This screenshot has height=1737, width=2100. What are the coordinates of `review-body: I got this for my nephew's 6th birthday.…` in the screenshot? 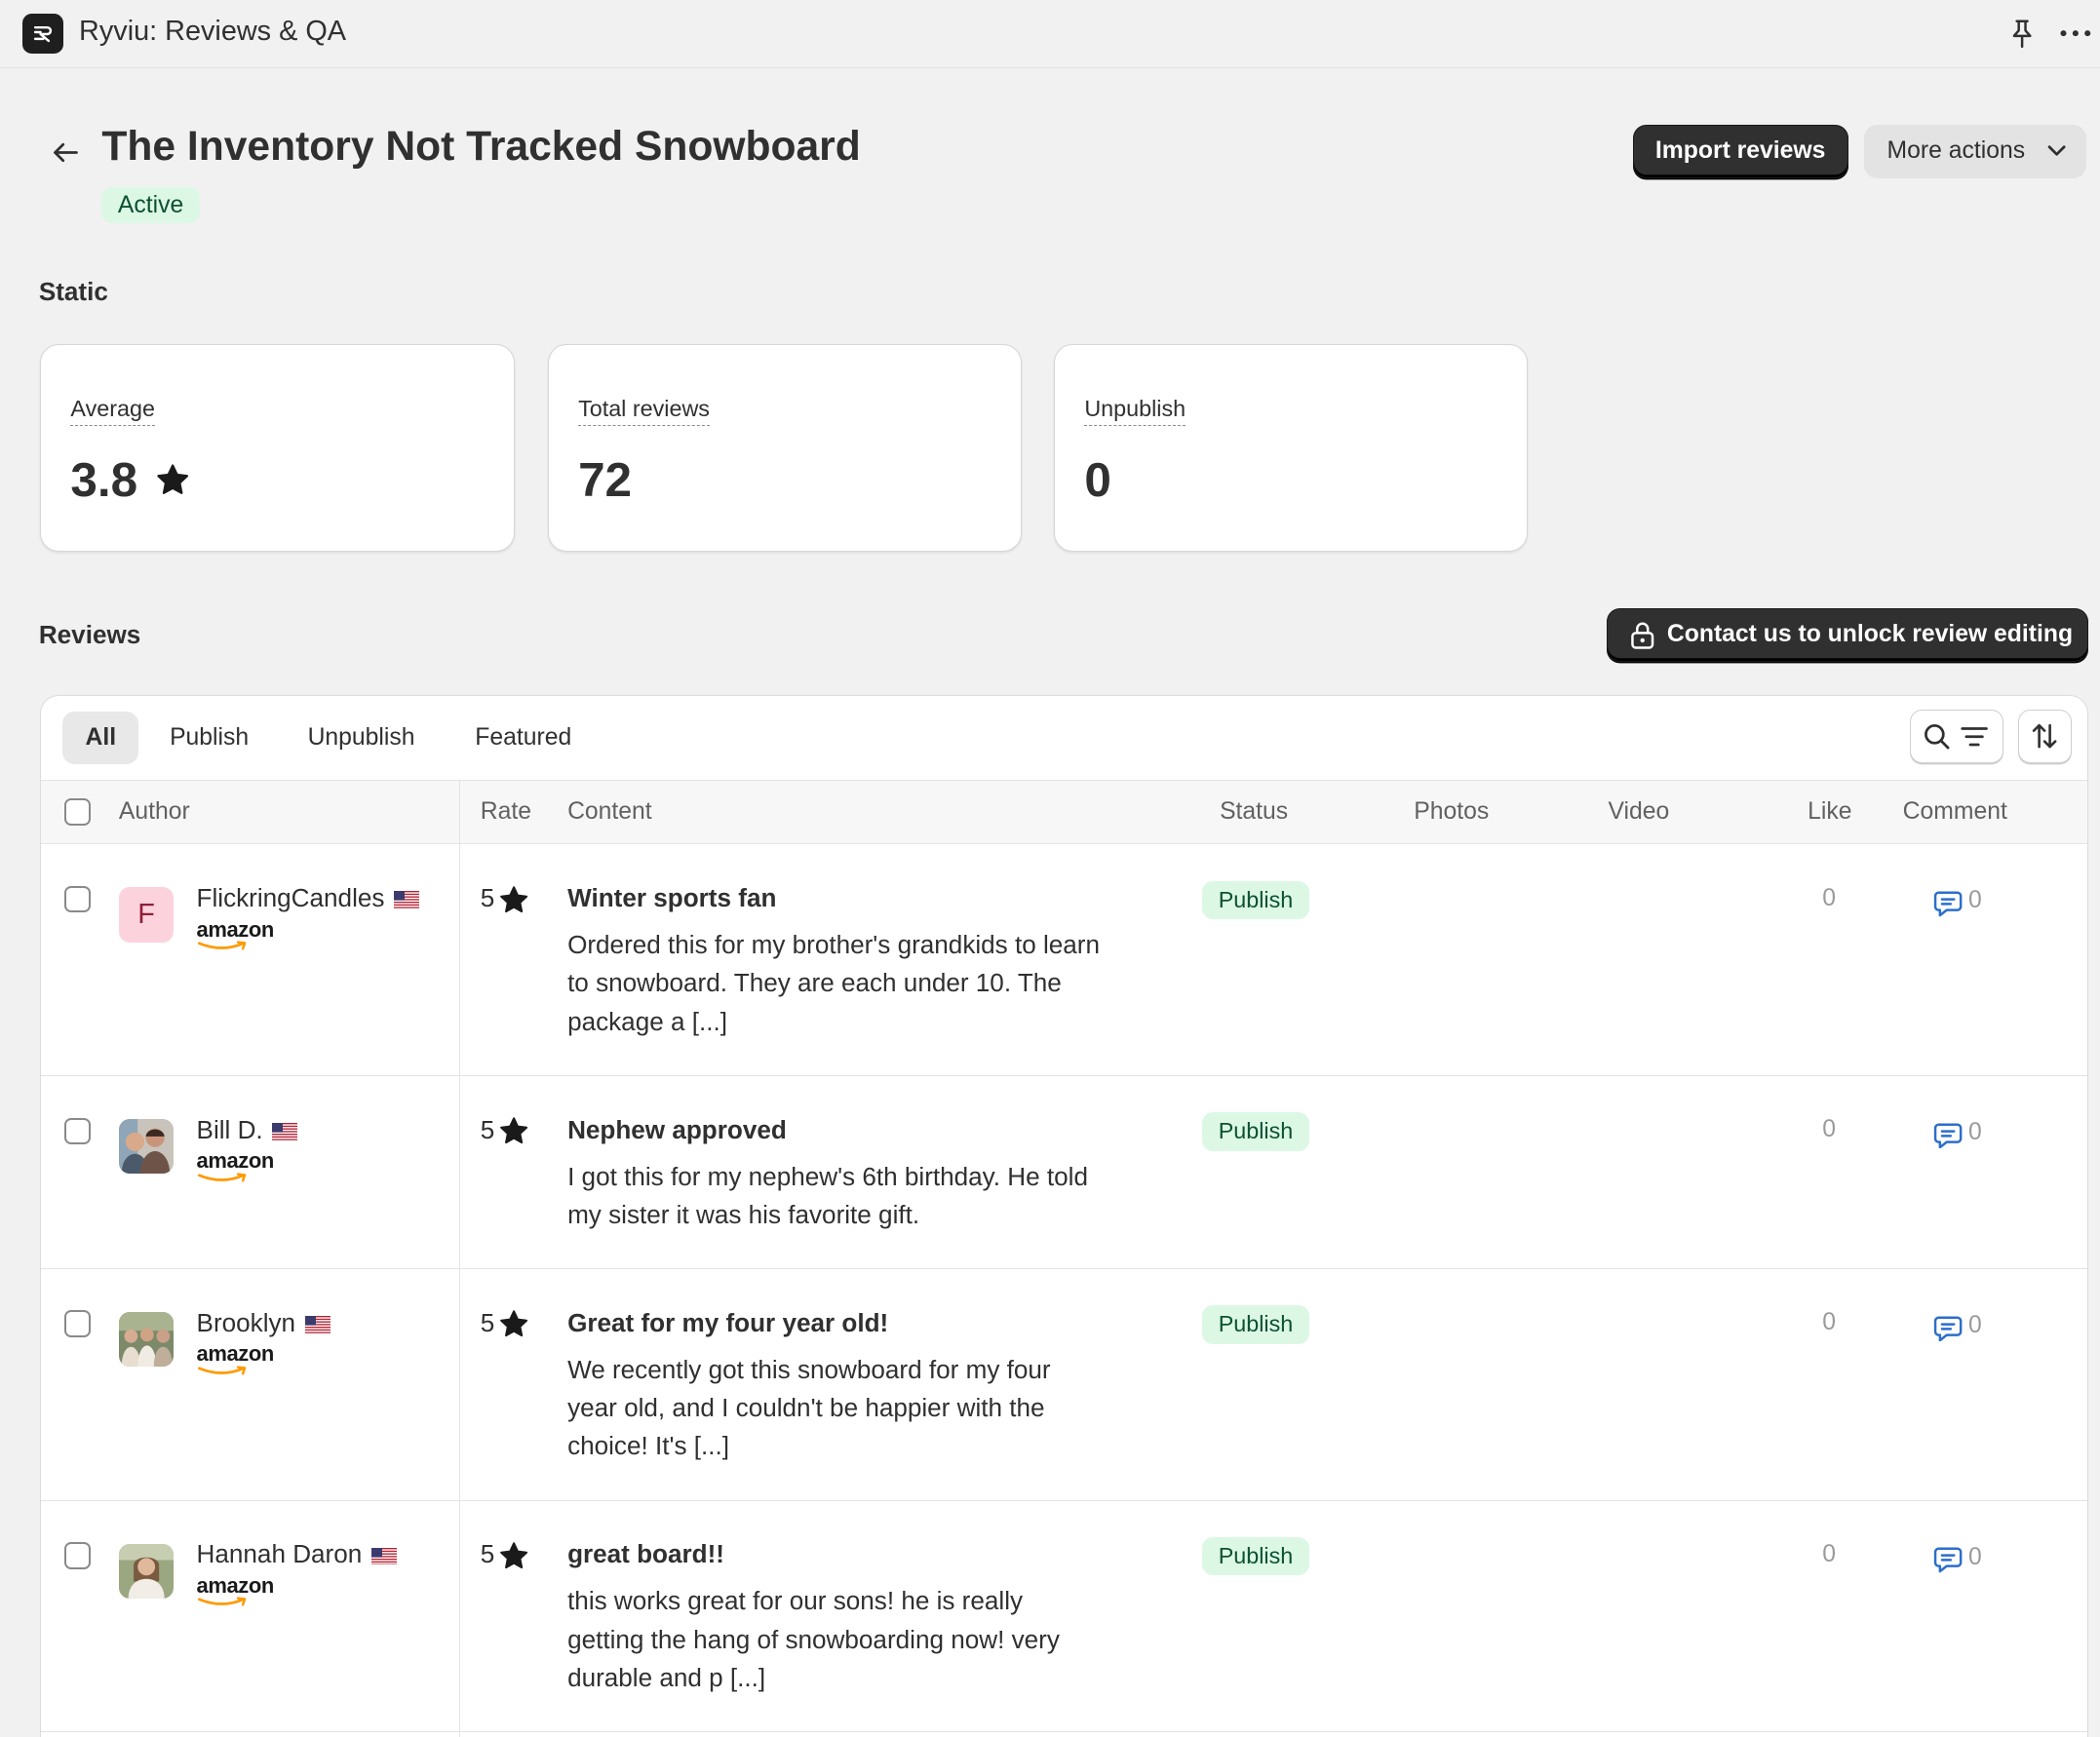 It's located at (828, 1195).